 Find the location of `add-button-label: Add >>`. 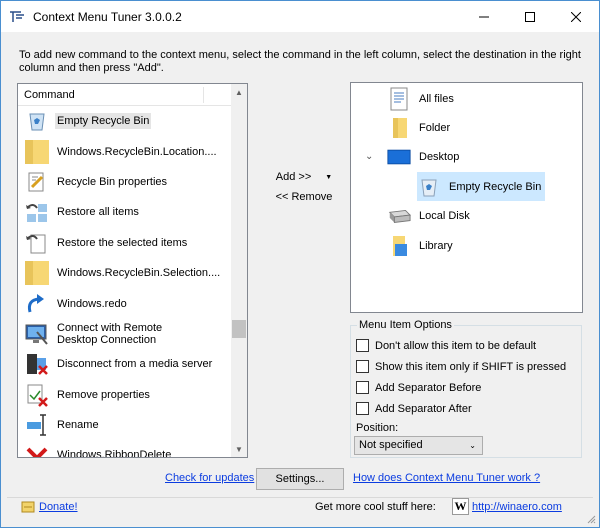

add-button-label: Add >> is located at coordinates (293, 177).